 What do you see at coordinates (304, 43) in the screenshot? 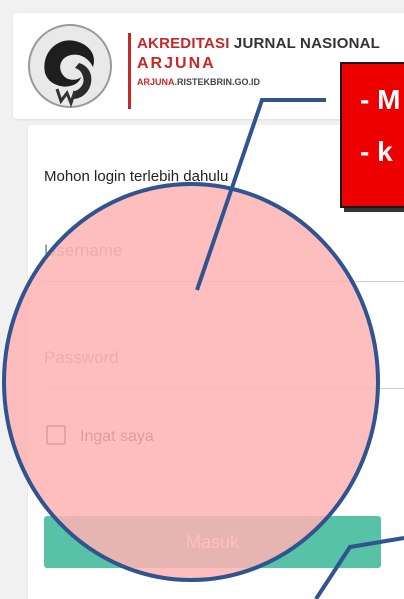
I see `brand-title-rest: JURNAL NASIONAL` at bounding box center [304, 43].